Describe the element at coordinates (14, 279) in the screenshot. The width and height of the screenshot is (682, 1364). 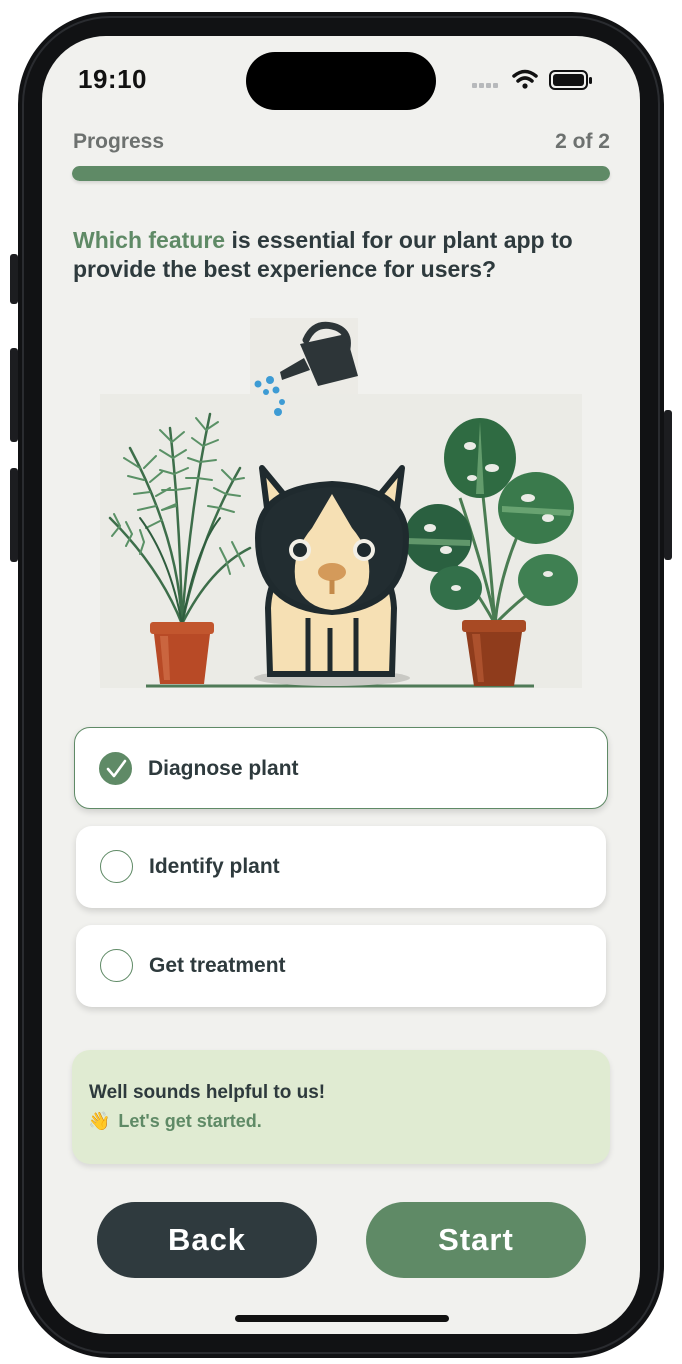
I see `silent-switch` at that location.